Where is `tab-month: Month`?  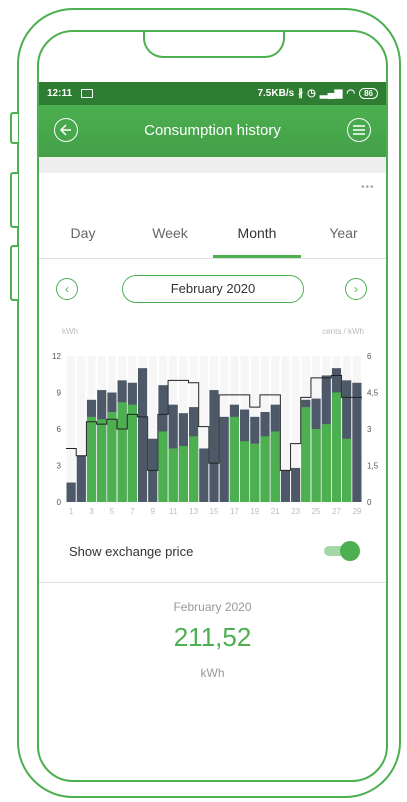
tab-month: Month is located at coordinates (257, 240).